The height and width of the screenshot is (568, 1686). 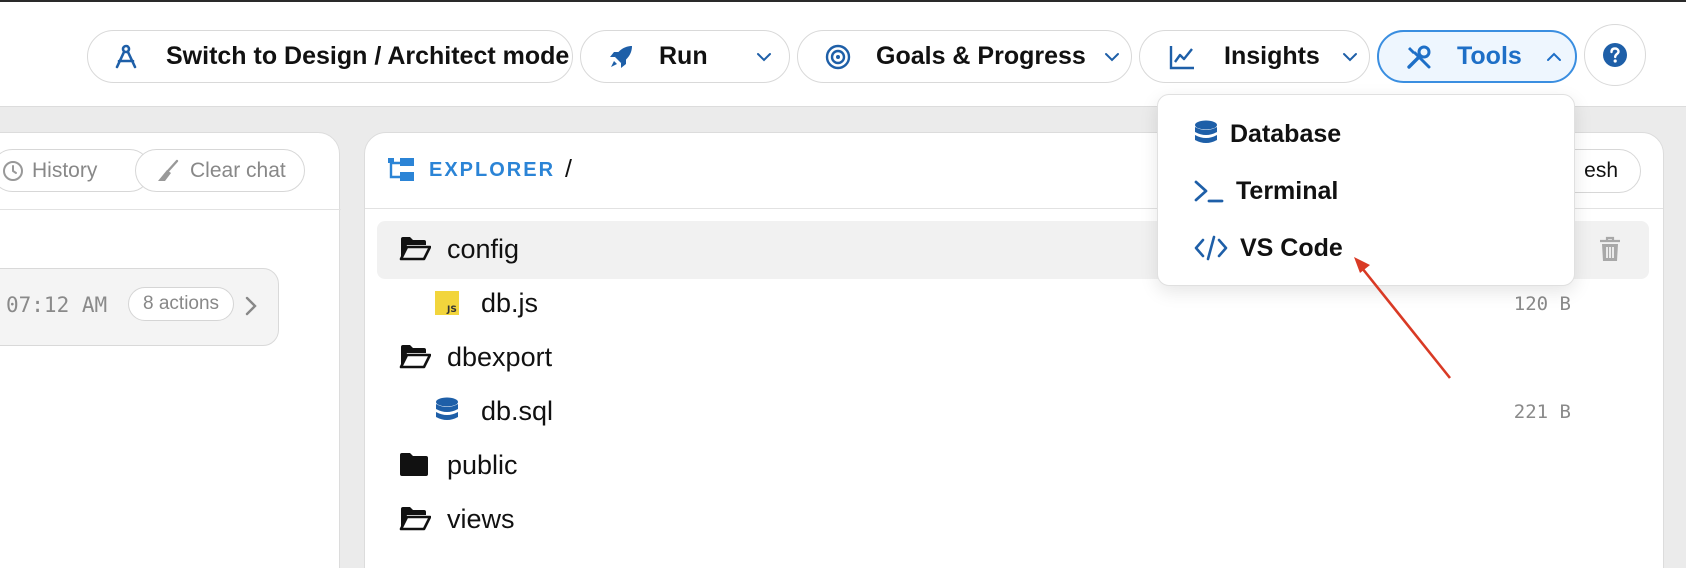 I want to click on menu-item-vscode: VS Code, so click(x=1268, y=248).